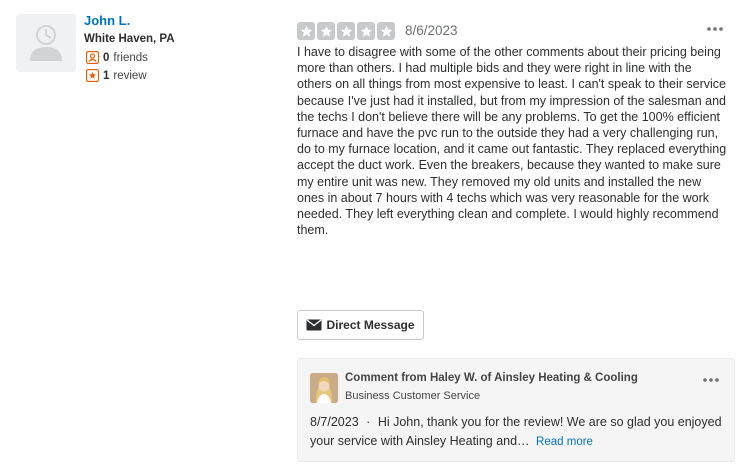  Describe the element at coordinates (106, 57) in the screenshot. I see `friends-count: 0` at that location.